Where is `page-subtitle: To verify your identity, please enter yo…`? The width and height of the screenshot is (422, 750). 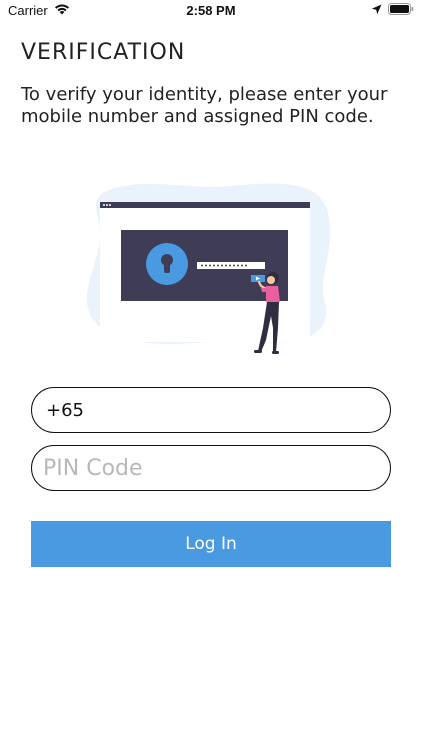 page-subtitle: To verify your identity, please enter yo… is located at coordinates (204, 105).